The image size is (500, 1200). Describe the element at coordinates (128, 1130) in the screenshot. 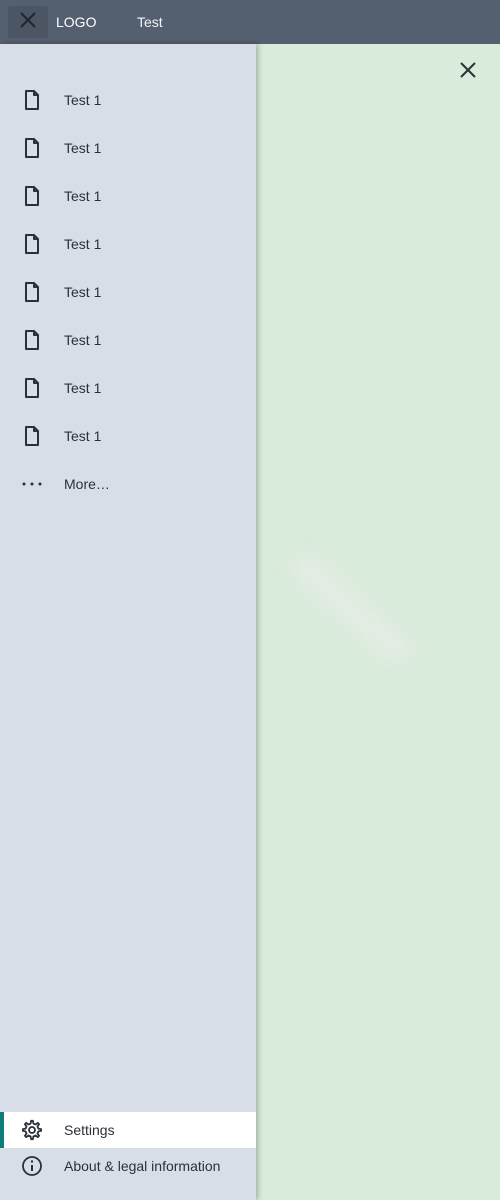

I see `nav-item-settings: Settings` at that location.